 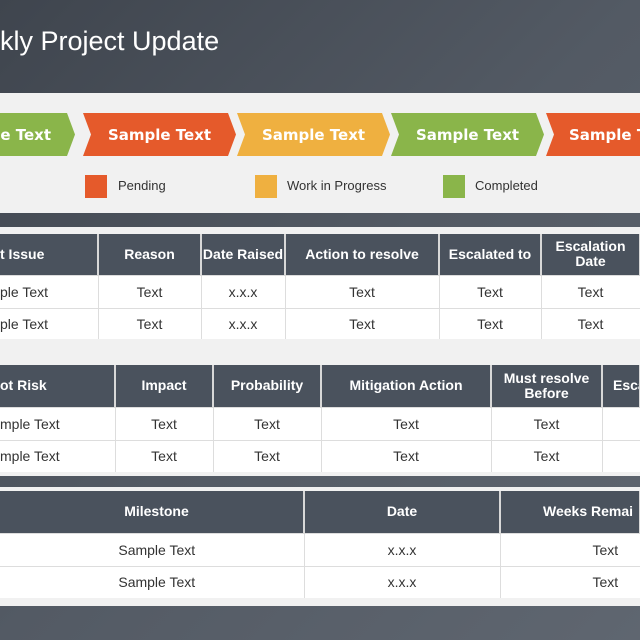 I want to click on column-header: Mitigation Action, so click(x=406, y=386).